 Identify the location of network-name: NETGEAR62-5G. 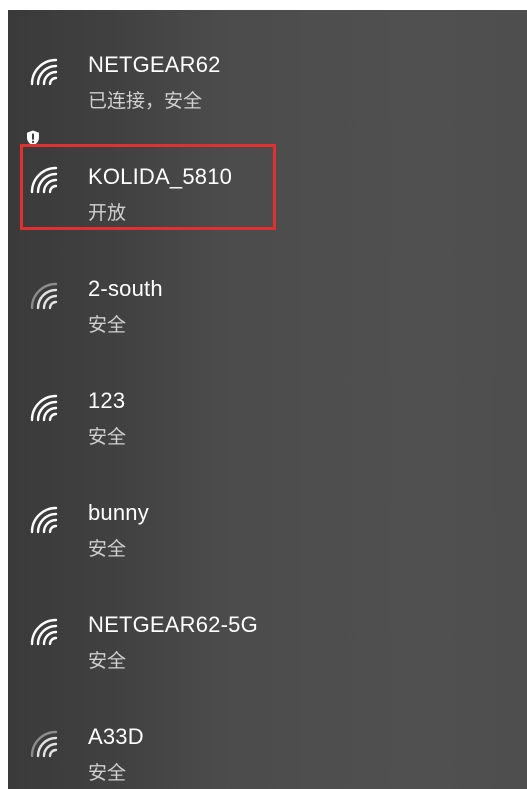
(173, 624).